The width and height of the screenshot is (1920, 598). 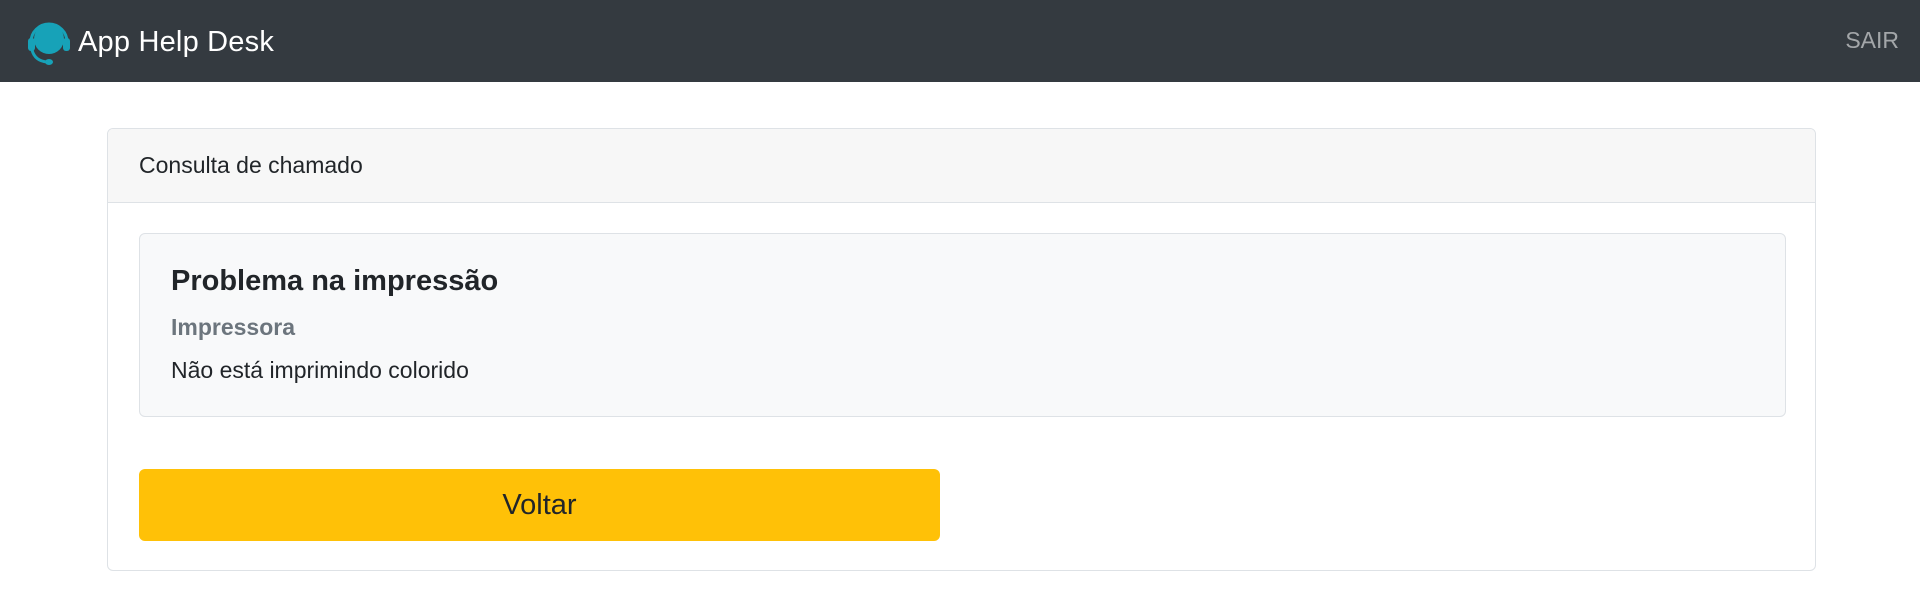 What do you see at coordinates (335, 281) in the screenshot?
I see `ticket-title: Problema na impressão` at bounding box center [335, 281].